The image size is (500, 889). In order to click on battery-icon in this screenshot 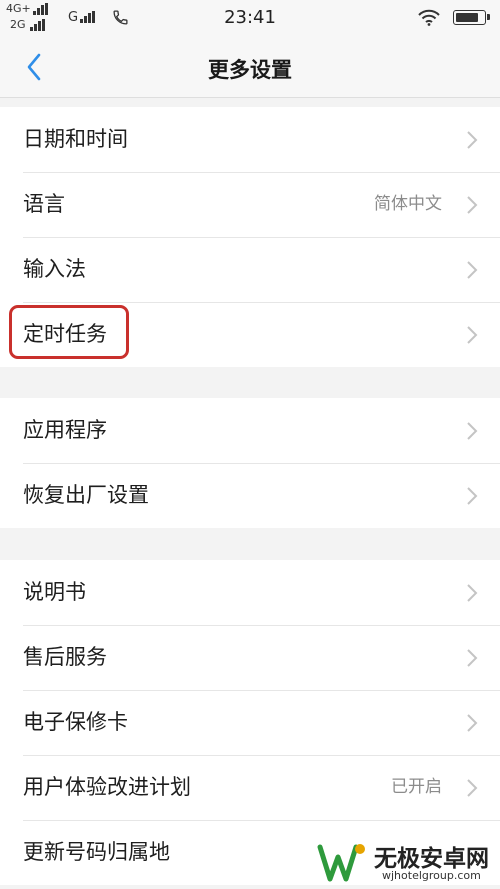, I will do `click(471, 17)`.